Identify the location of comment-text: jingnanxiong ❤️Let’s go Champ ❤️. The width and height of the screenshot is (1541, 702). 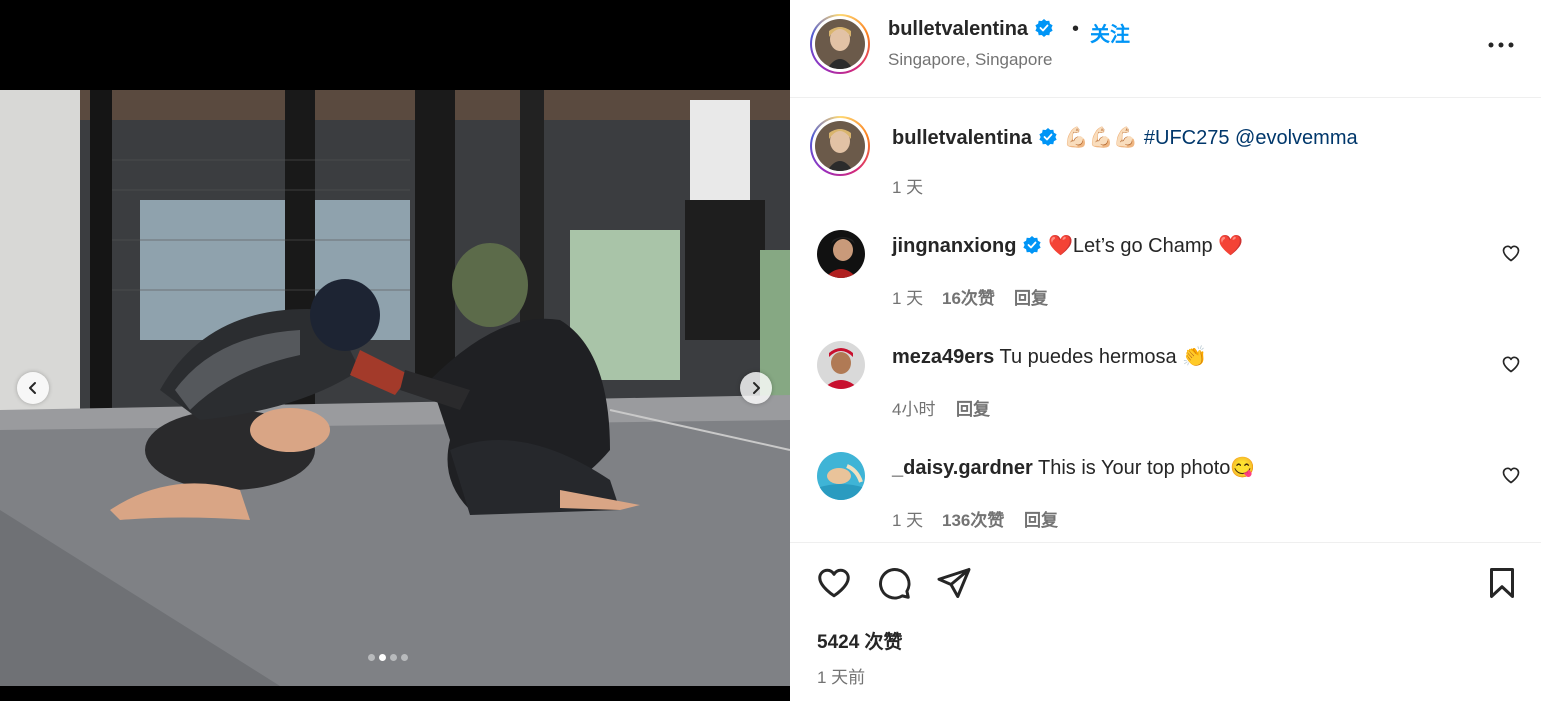
(1067, 245).